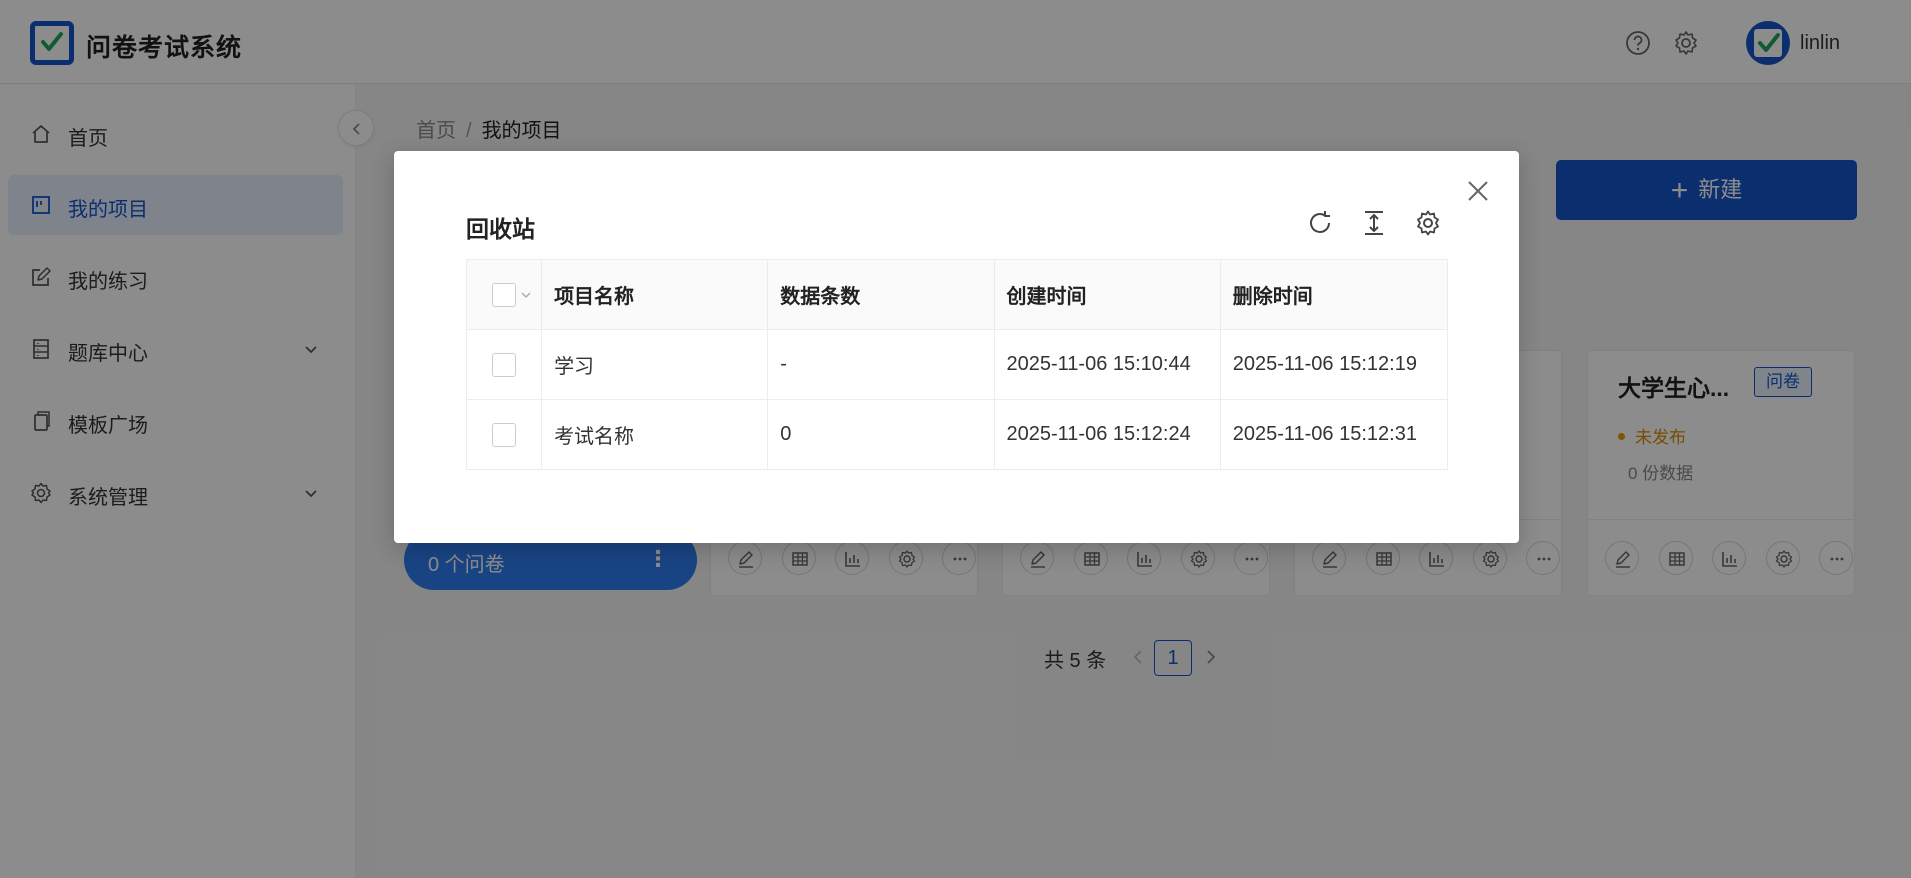 This screenshot has height=878, width=1911. Describe the element at coordinates (881, 364) in the screenshot. I see `cell-count: -` at that location.